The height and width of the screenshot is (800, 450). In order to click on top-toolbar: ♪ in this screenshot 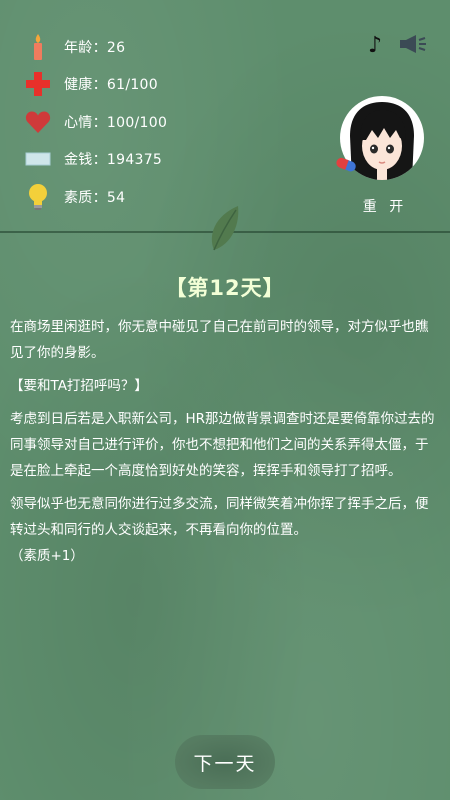, I will do `click(398, 46)`.